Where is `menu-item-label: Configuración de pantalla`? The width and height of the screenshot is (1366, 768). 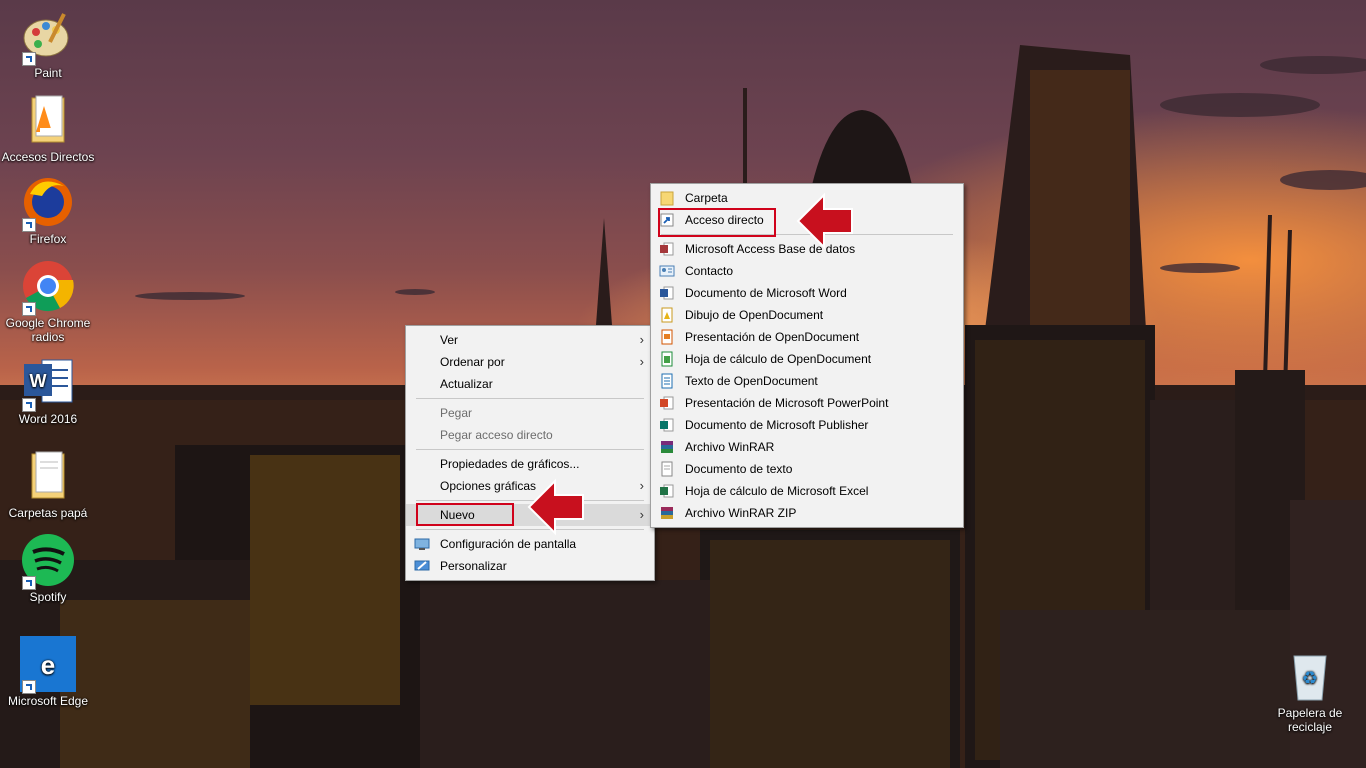
menu-item-label: Configuración de pantalla is located at coordinates (508, 544).